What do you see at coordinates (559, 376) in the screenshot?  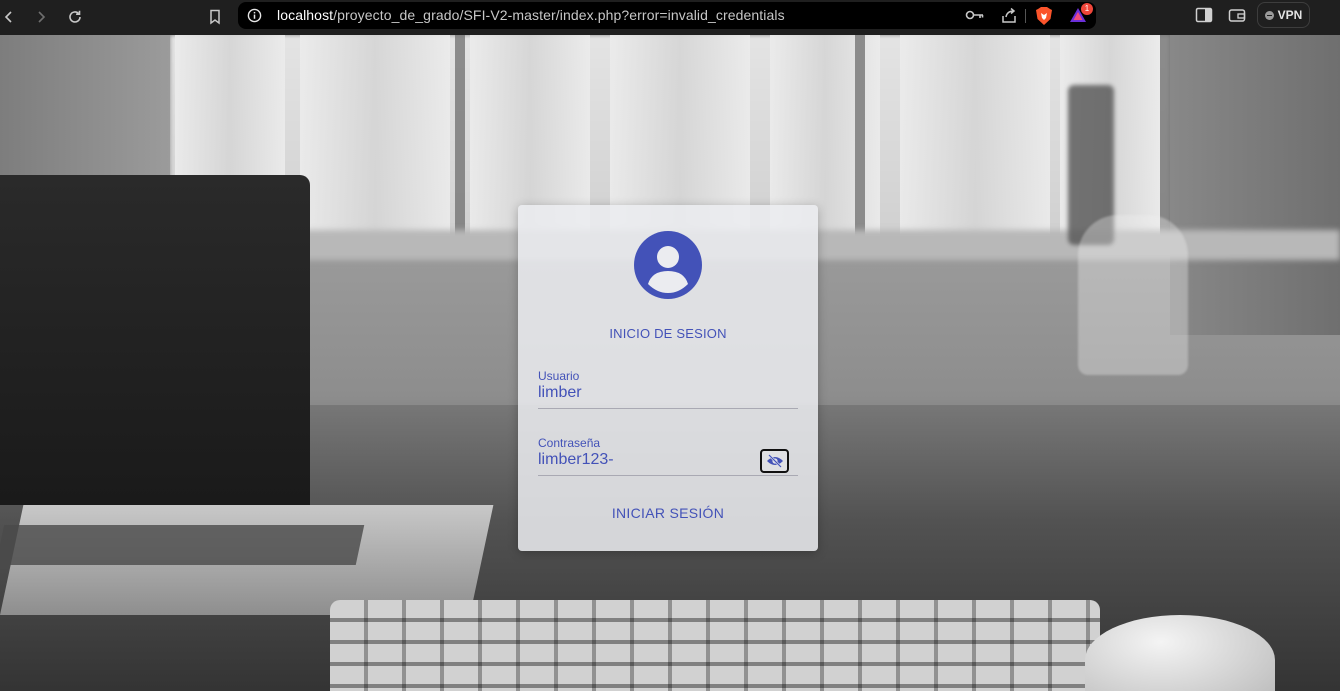 I see `username-label: Usuario` at bounding box center [559, 376].